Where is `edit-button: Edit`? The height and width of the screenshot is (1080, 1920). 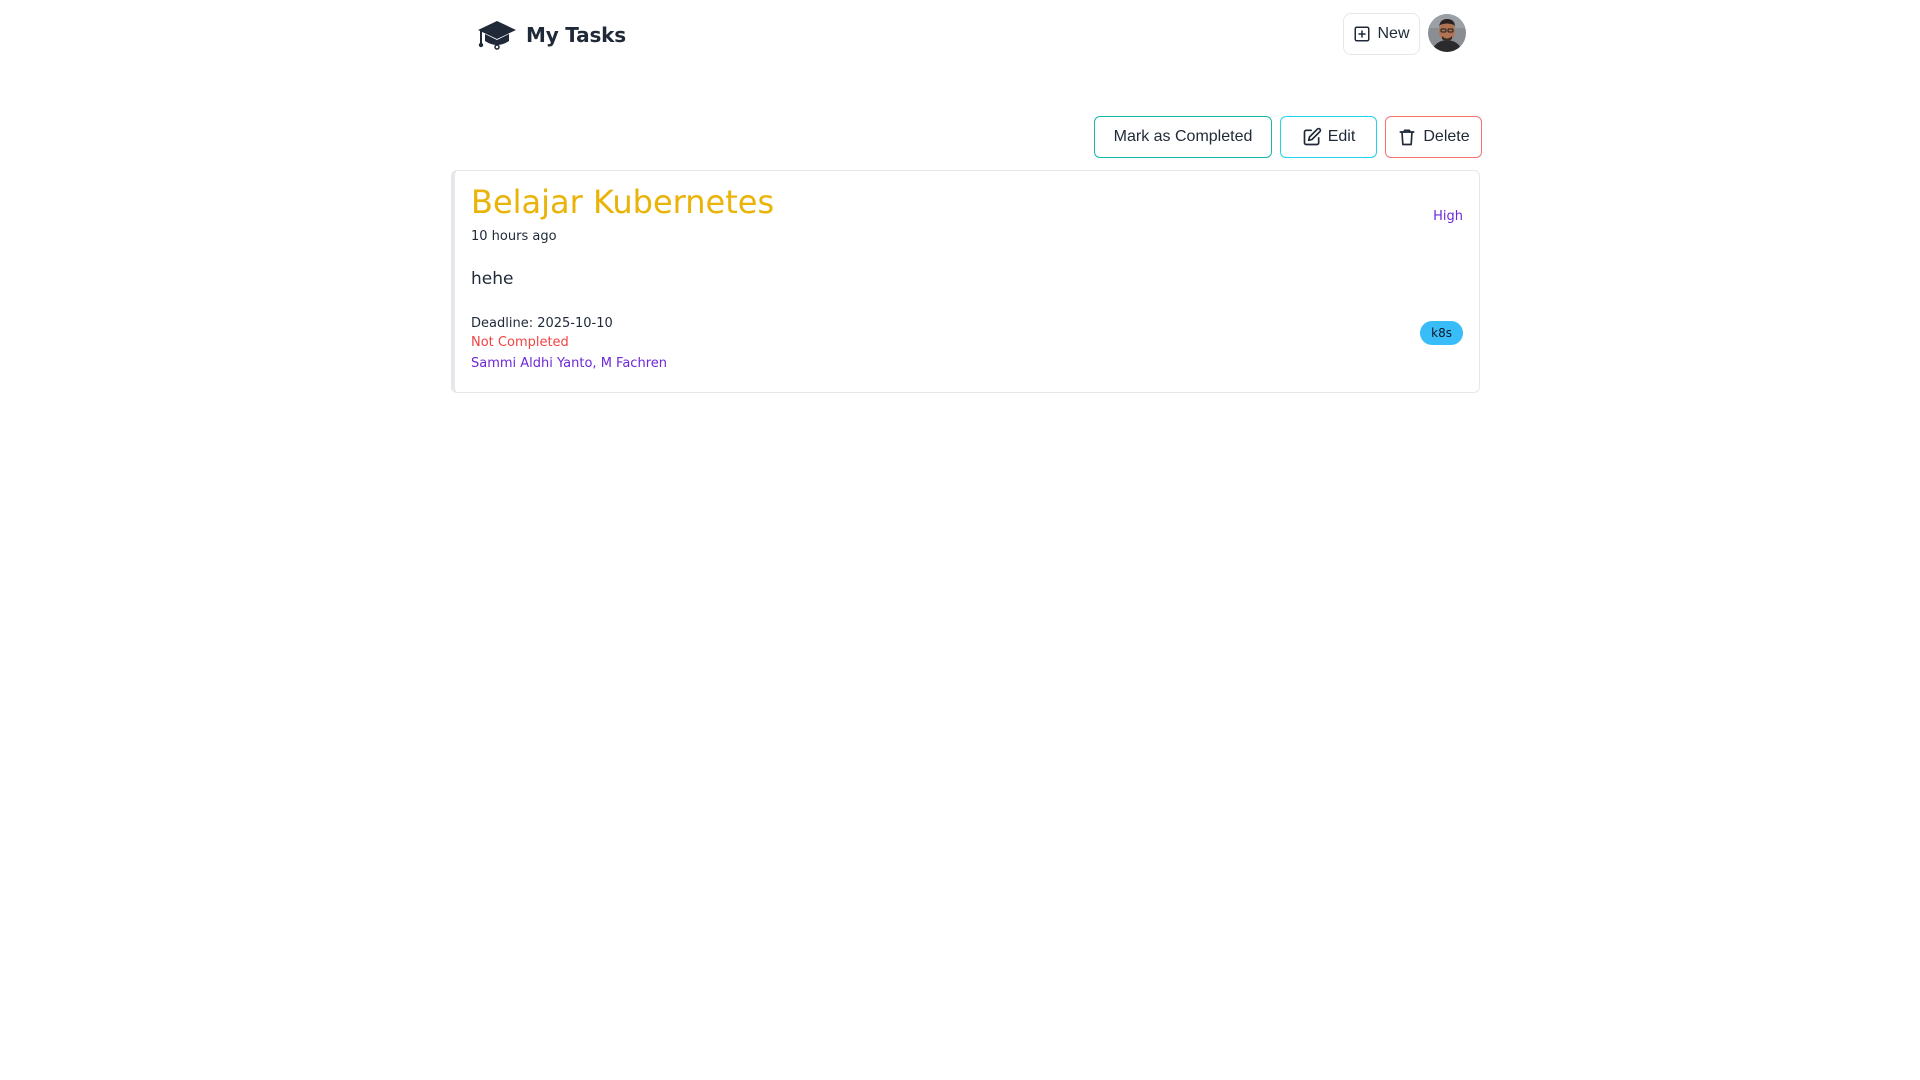 edit-button: Edit is located at coordinates (1328, 137).